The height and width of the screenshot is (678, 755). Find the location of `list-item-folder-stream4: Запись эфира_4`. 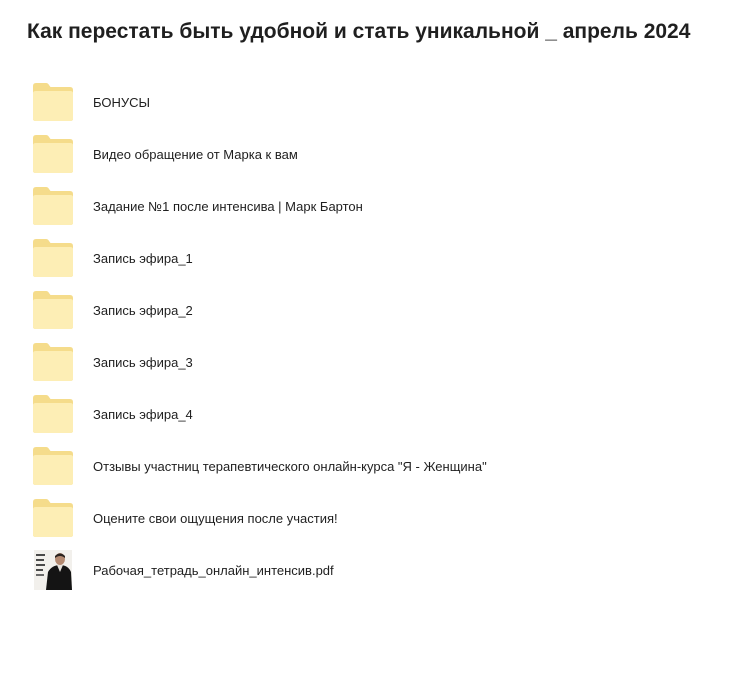

list-item-folder-stream4: Запись эфира_4 is located at coordinates (377, 414).